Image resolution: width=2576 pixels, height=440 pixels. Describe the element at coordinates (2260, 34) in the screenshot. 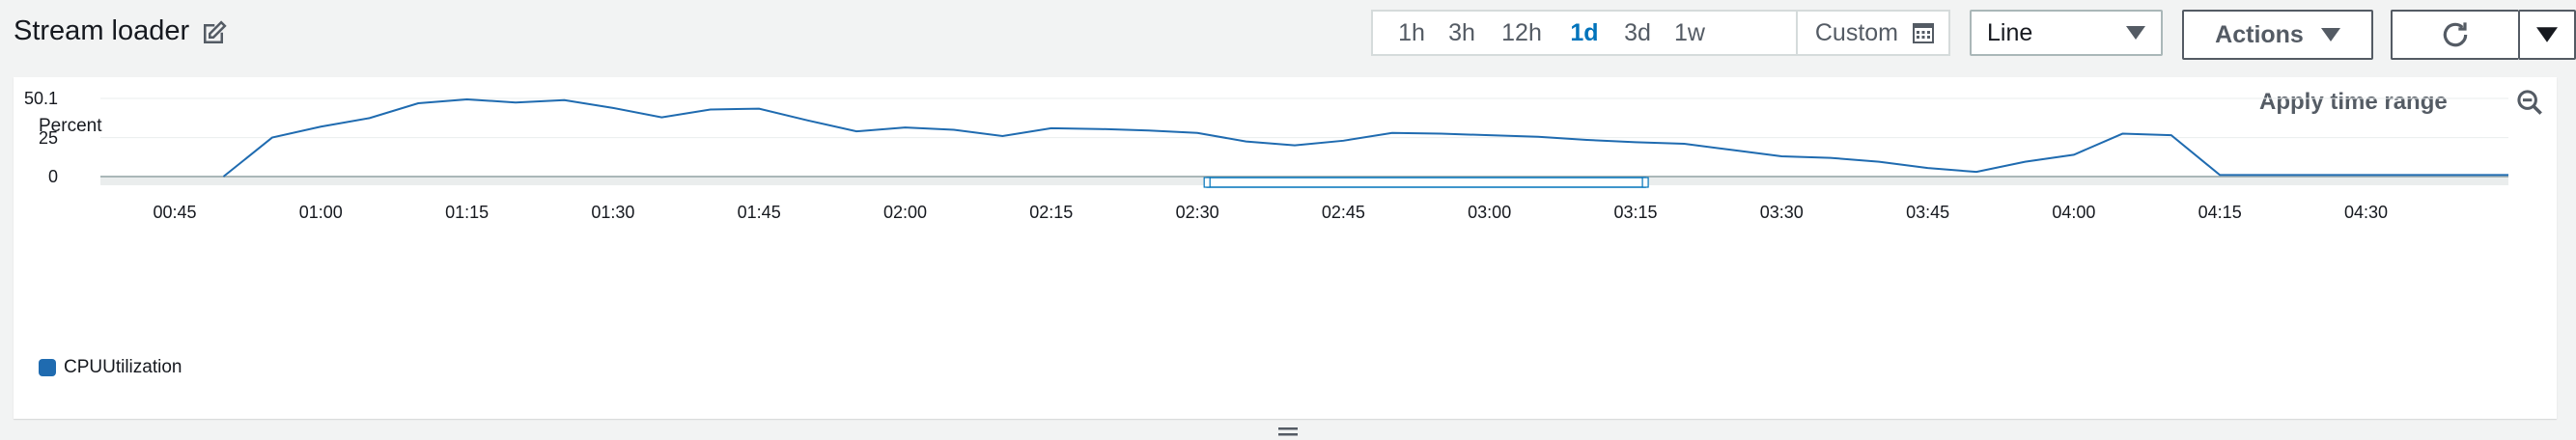

I see `actions-button-label: Actions` at that location.